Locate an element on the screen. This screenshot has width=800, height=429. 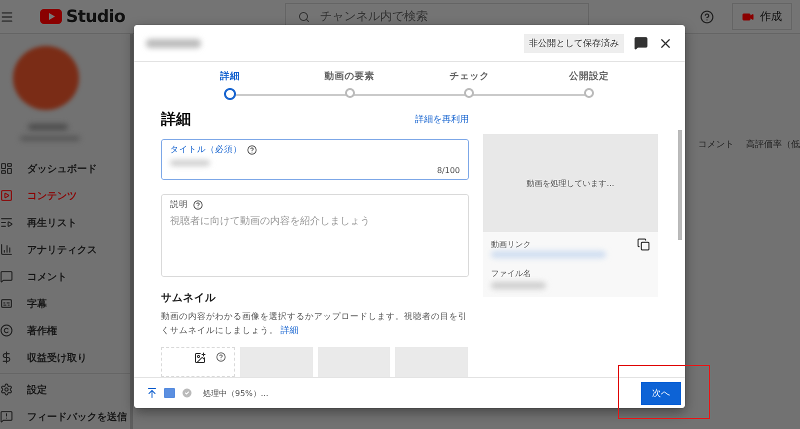
thumbnail-description: 動画の内容がわかる画像を選択するかアップロードします。視聴者の目を引くサムネイルにしましょう。 詳細 is located at coordinates (314, 324).